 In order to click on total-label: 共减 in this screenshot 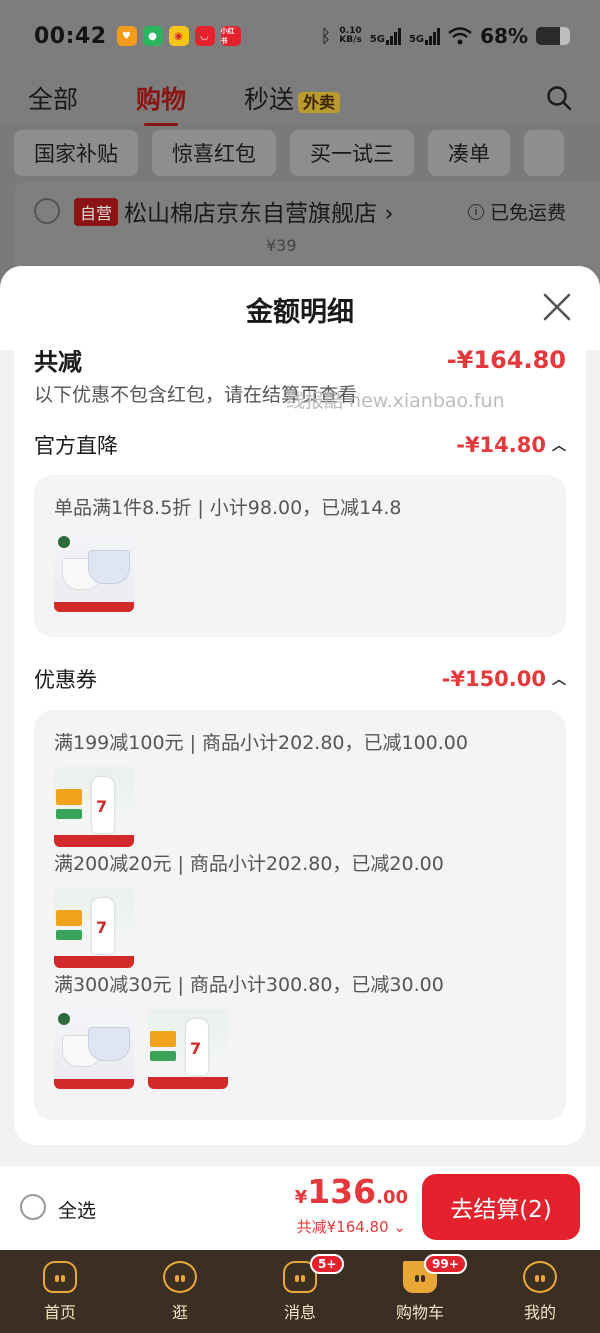, I will do `click(58, 363)`.